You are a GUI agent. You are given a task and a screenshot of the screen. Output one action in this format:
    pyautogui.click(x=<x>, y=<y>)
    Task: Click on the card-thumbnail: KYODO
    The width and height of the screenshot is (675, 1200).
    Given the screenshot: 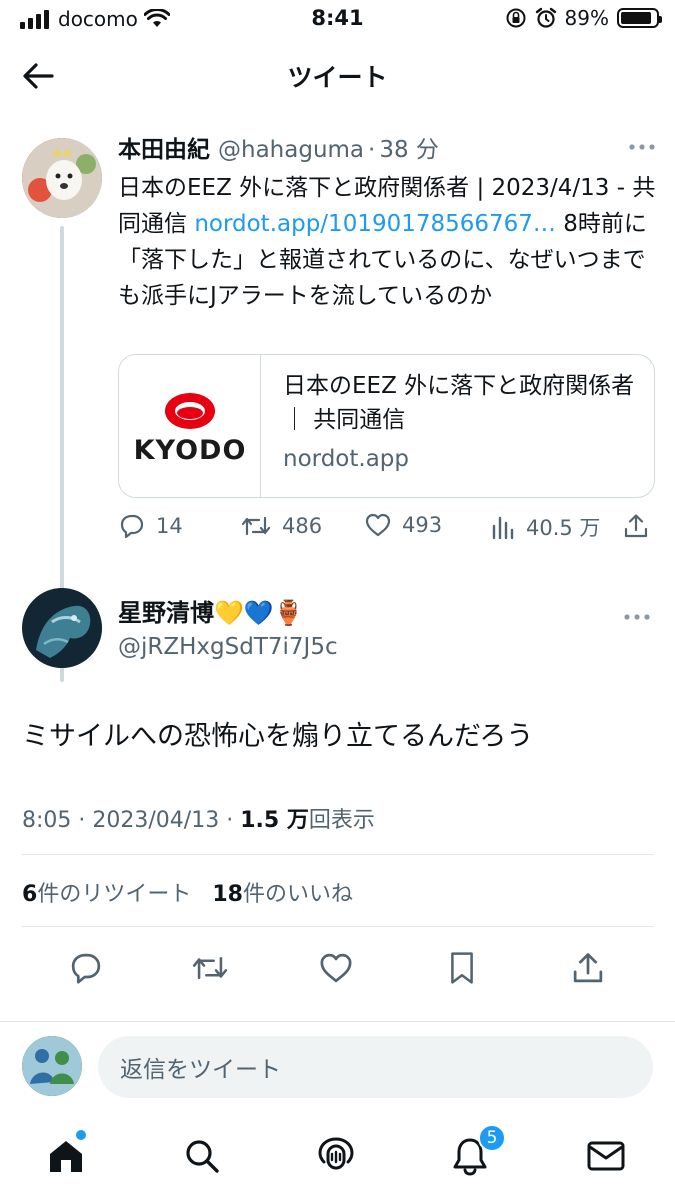 What is the action you would take?
    pyautogui.click(x=190, y=426)
    